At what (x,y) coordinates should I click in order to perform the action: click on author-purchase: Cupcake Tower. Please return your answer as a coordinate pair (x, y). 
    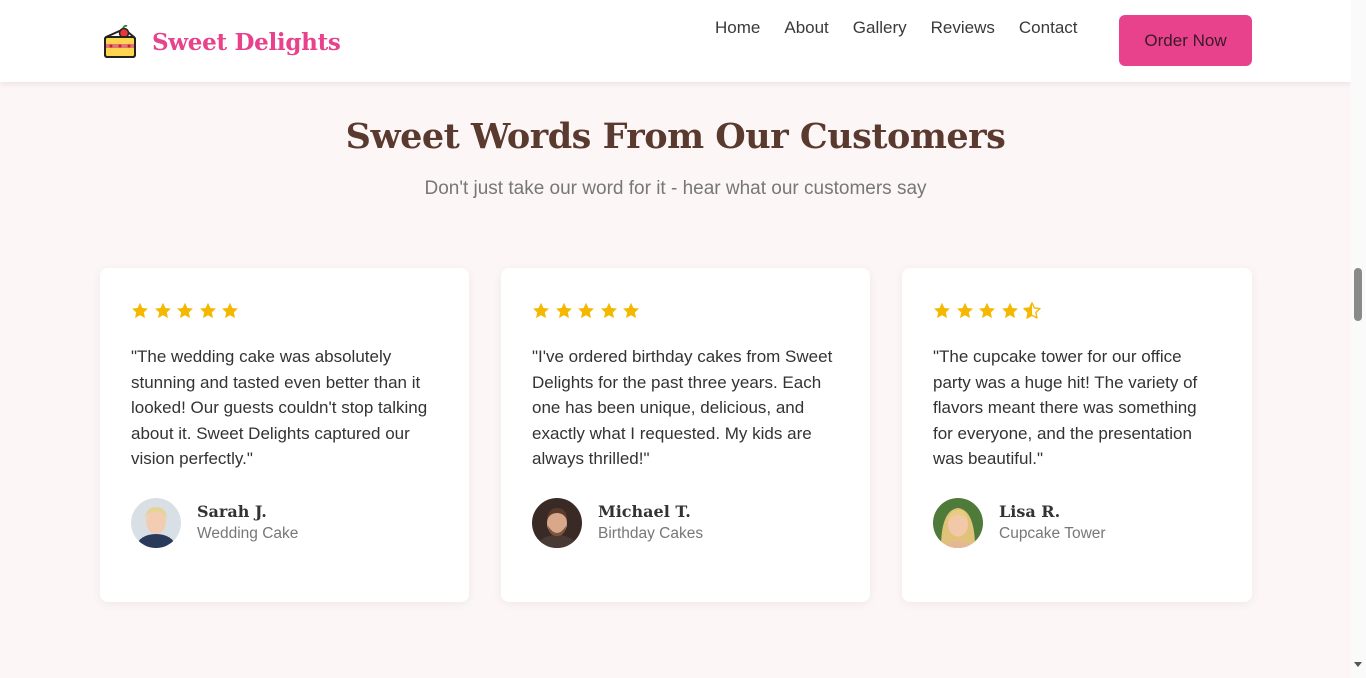
    Looking at the image, I should click on (1052, 534).